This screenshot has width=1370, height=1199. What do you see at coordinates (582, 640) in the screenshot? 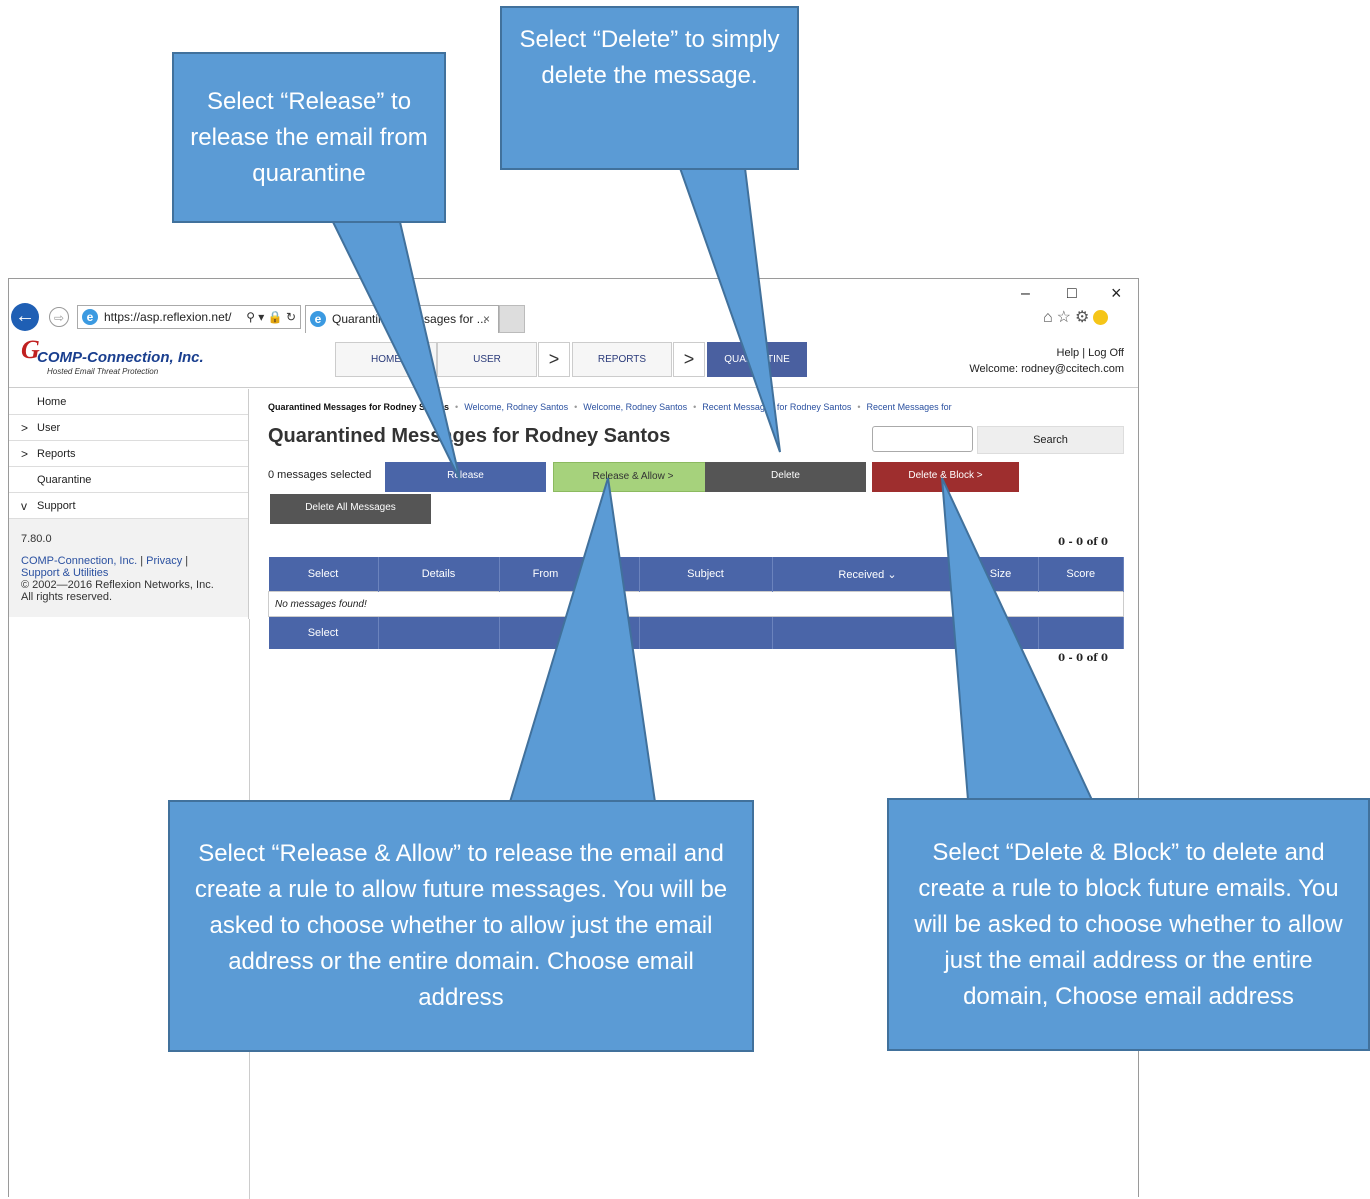
I see `release-allow-callout-pointer` at bounding box center [582, 640].